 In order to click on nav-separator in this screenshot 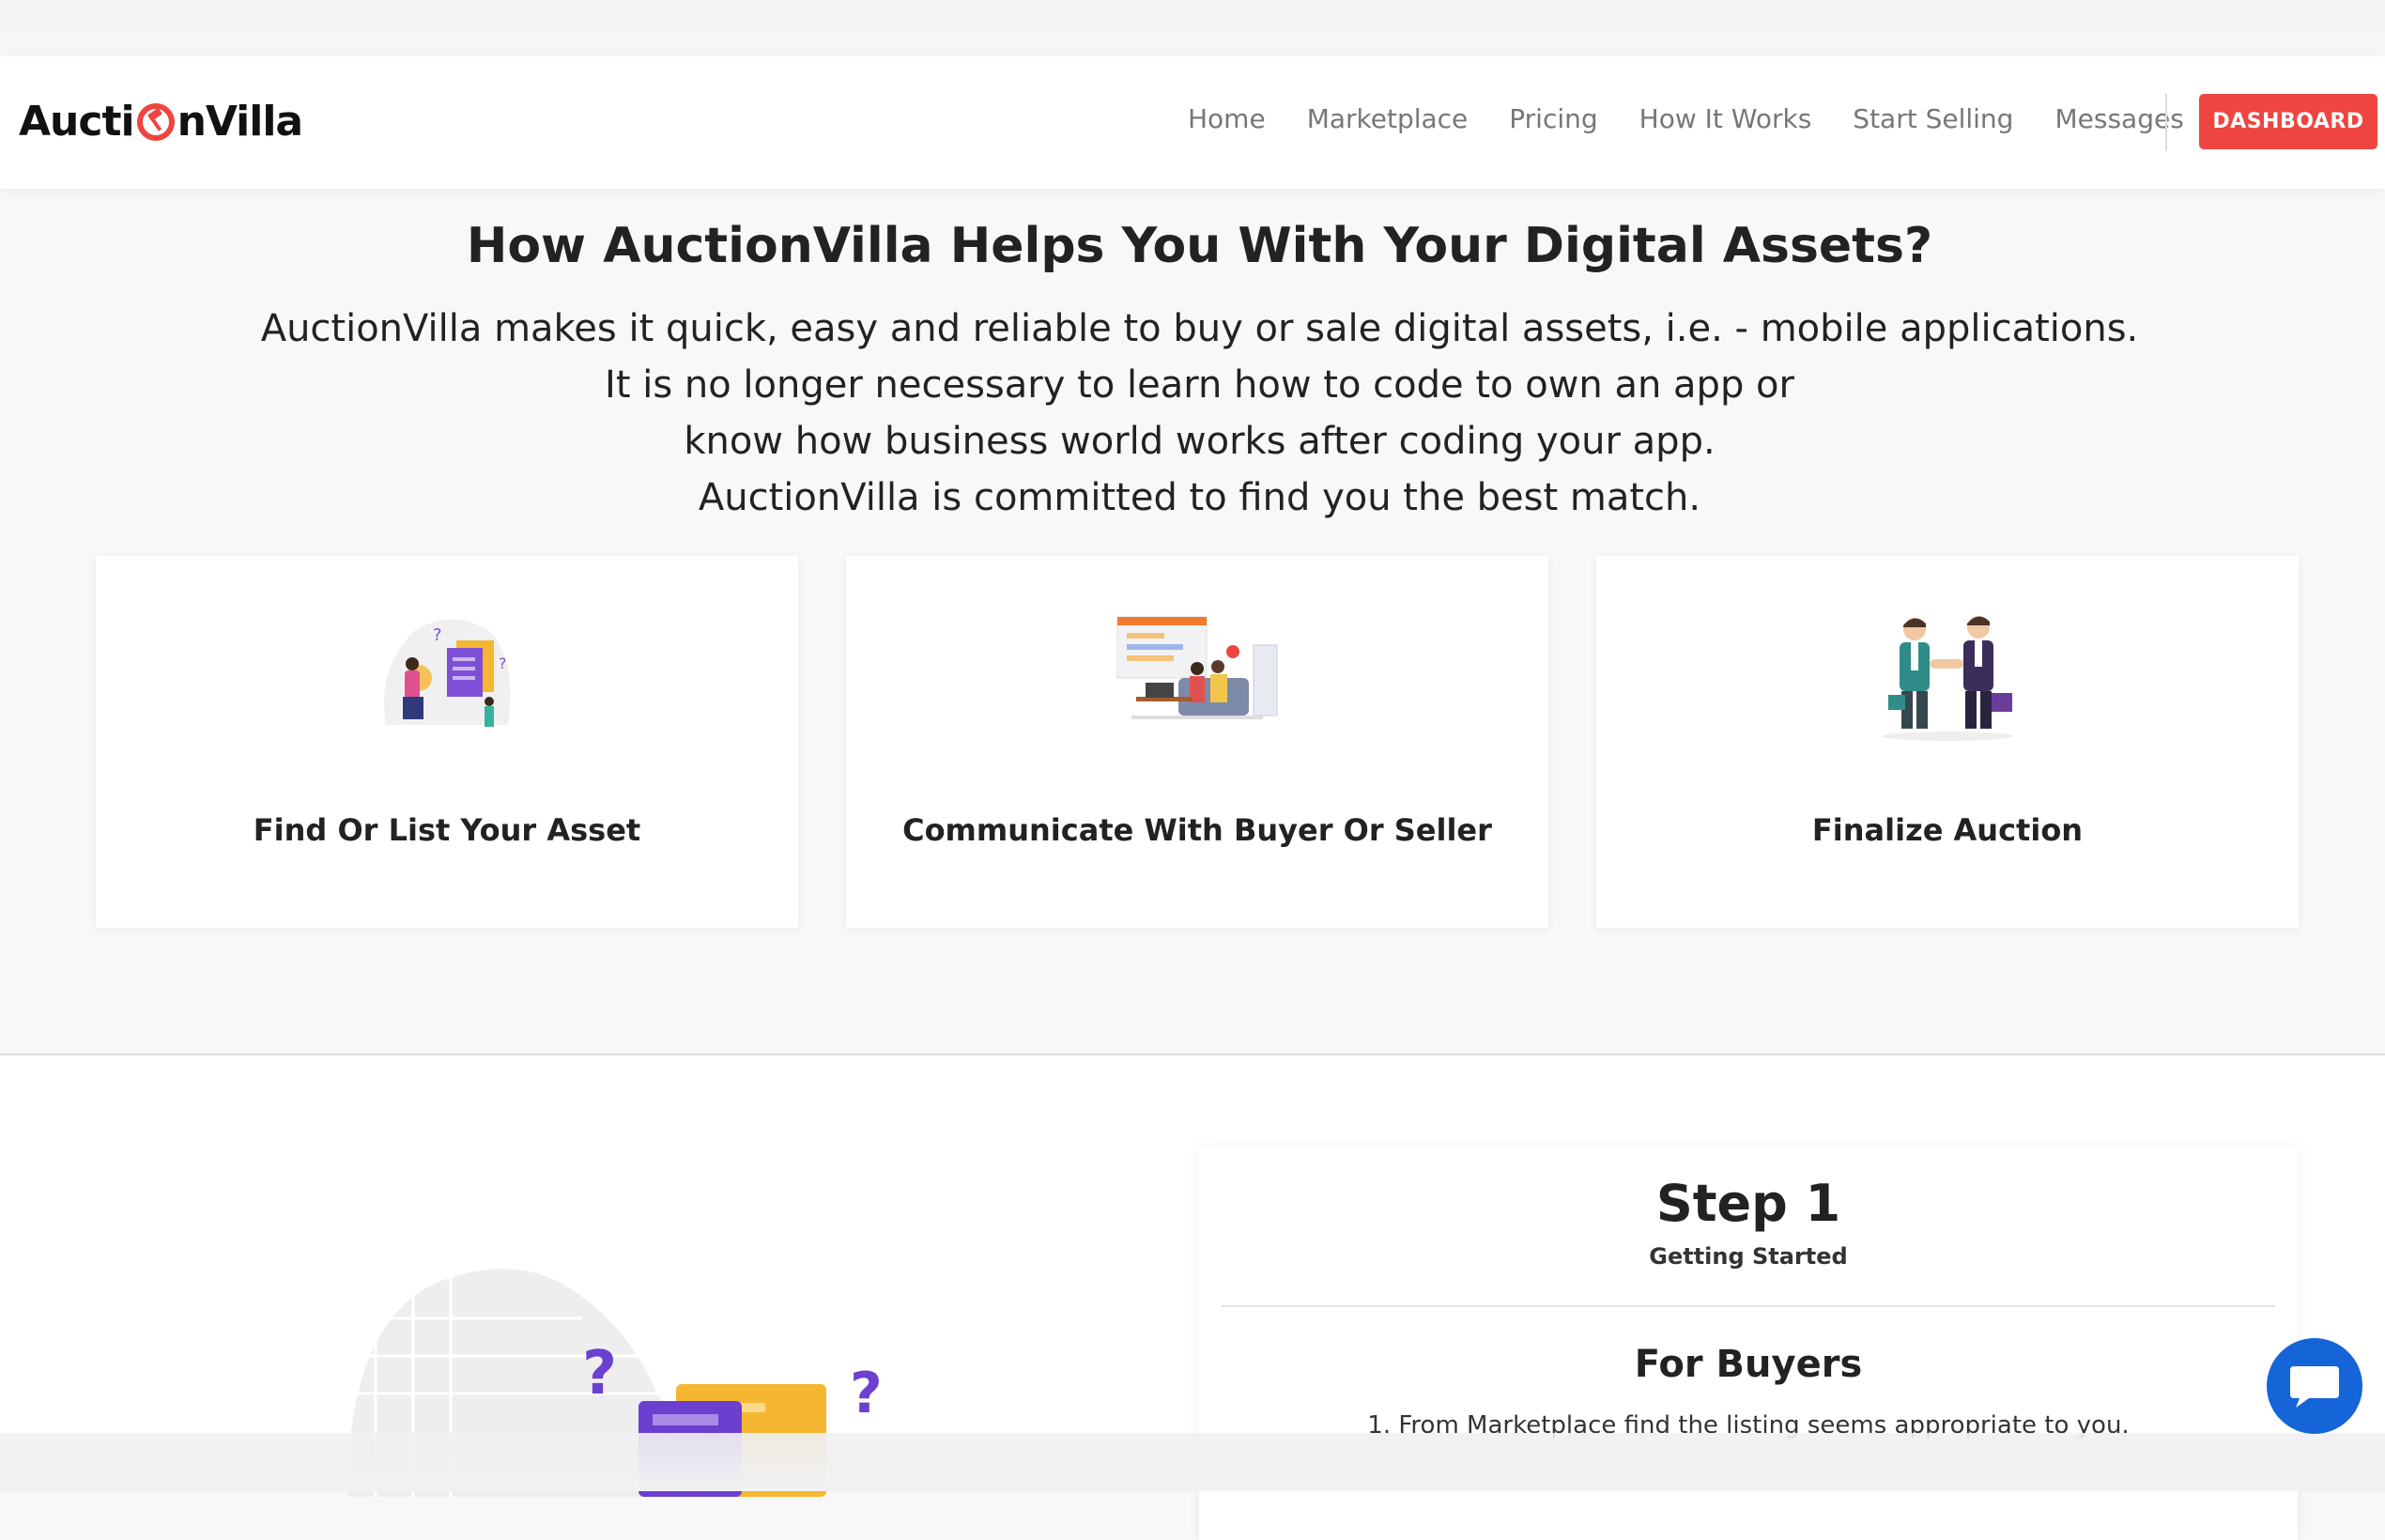, I will do `click(2166, 122)`.